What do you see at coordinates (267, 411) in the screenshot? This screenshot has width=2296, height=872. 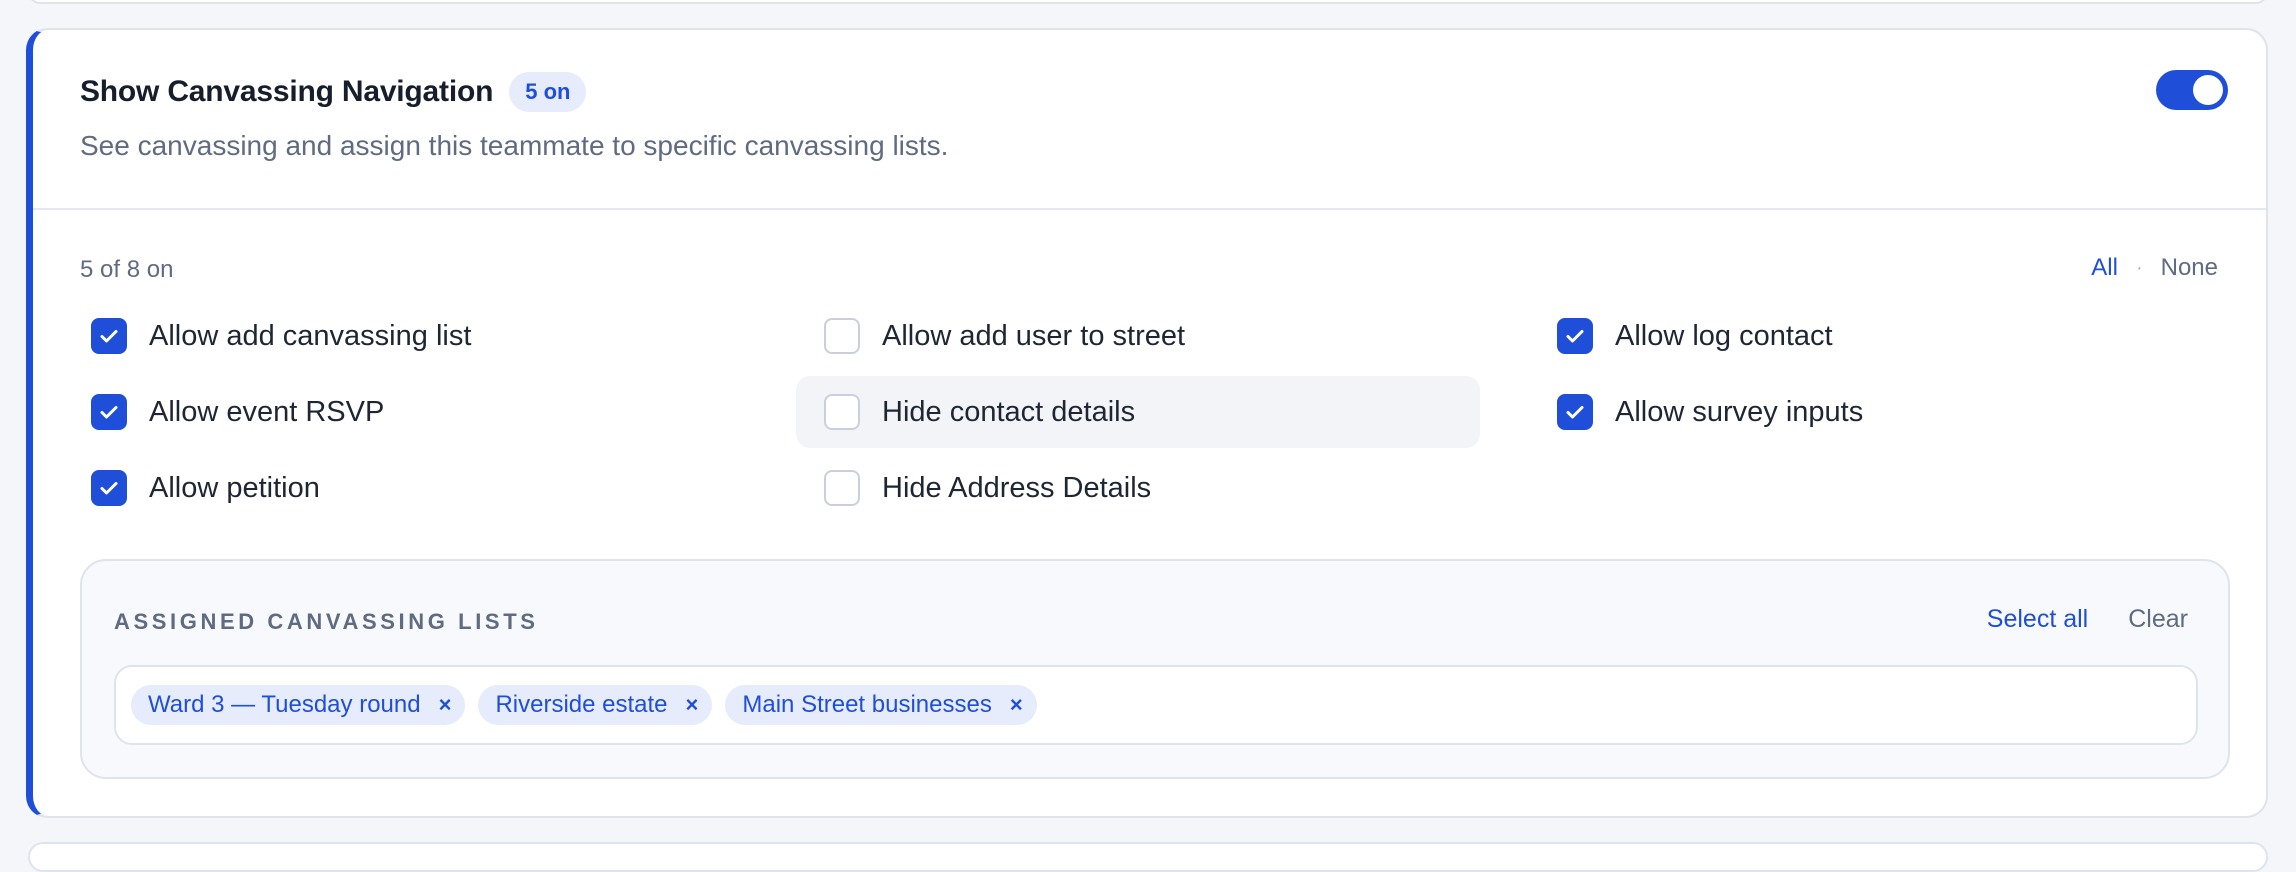 I see `permission-label: Allow event RSVP` at bounding box center [267, 411].